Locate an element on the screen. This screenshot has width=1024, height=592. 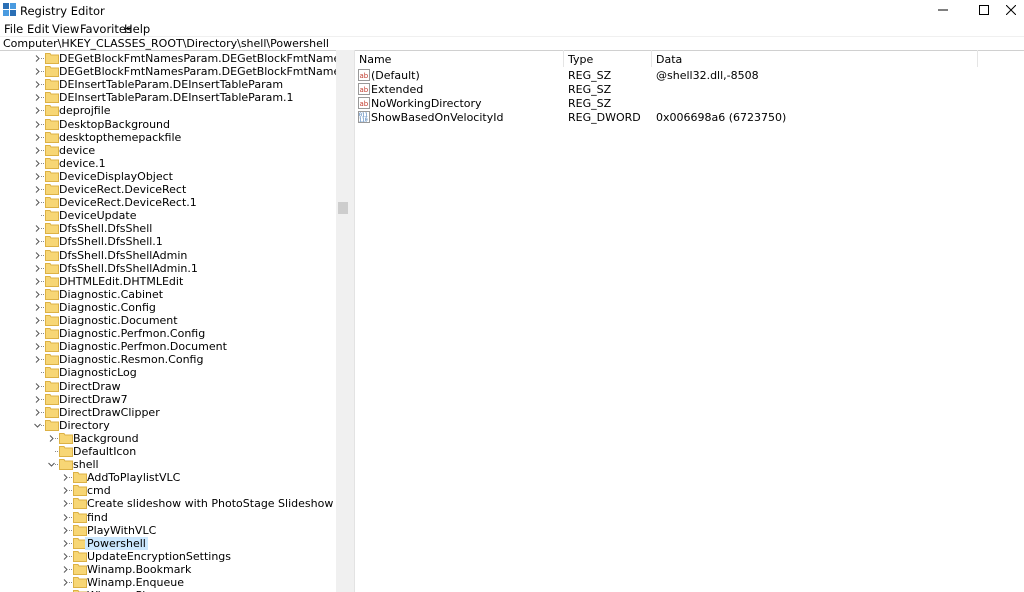
tree-node: DfsShell.DfsShell.1 is located at coordinates (168, 241).